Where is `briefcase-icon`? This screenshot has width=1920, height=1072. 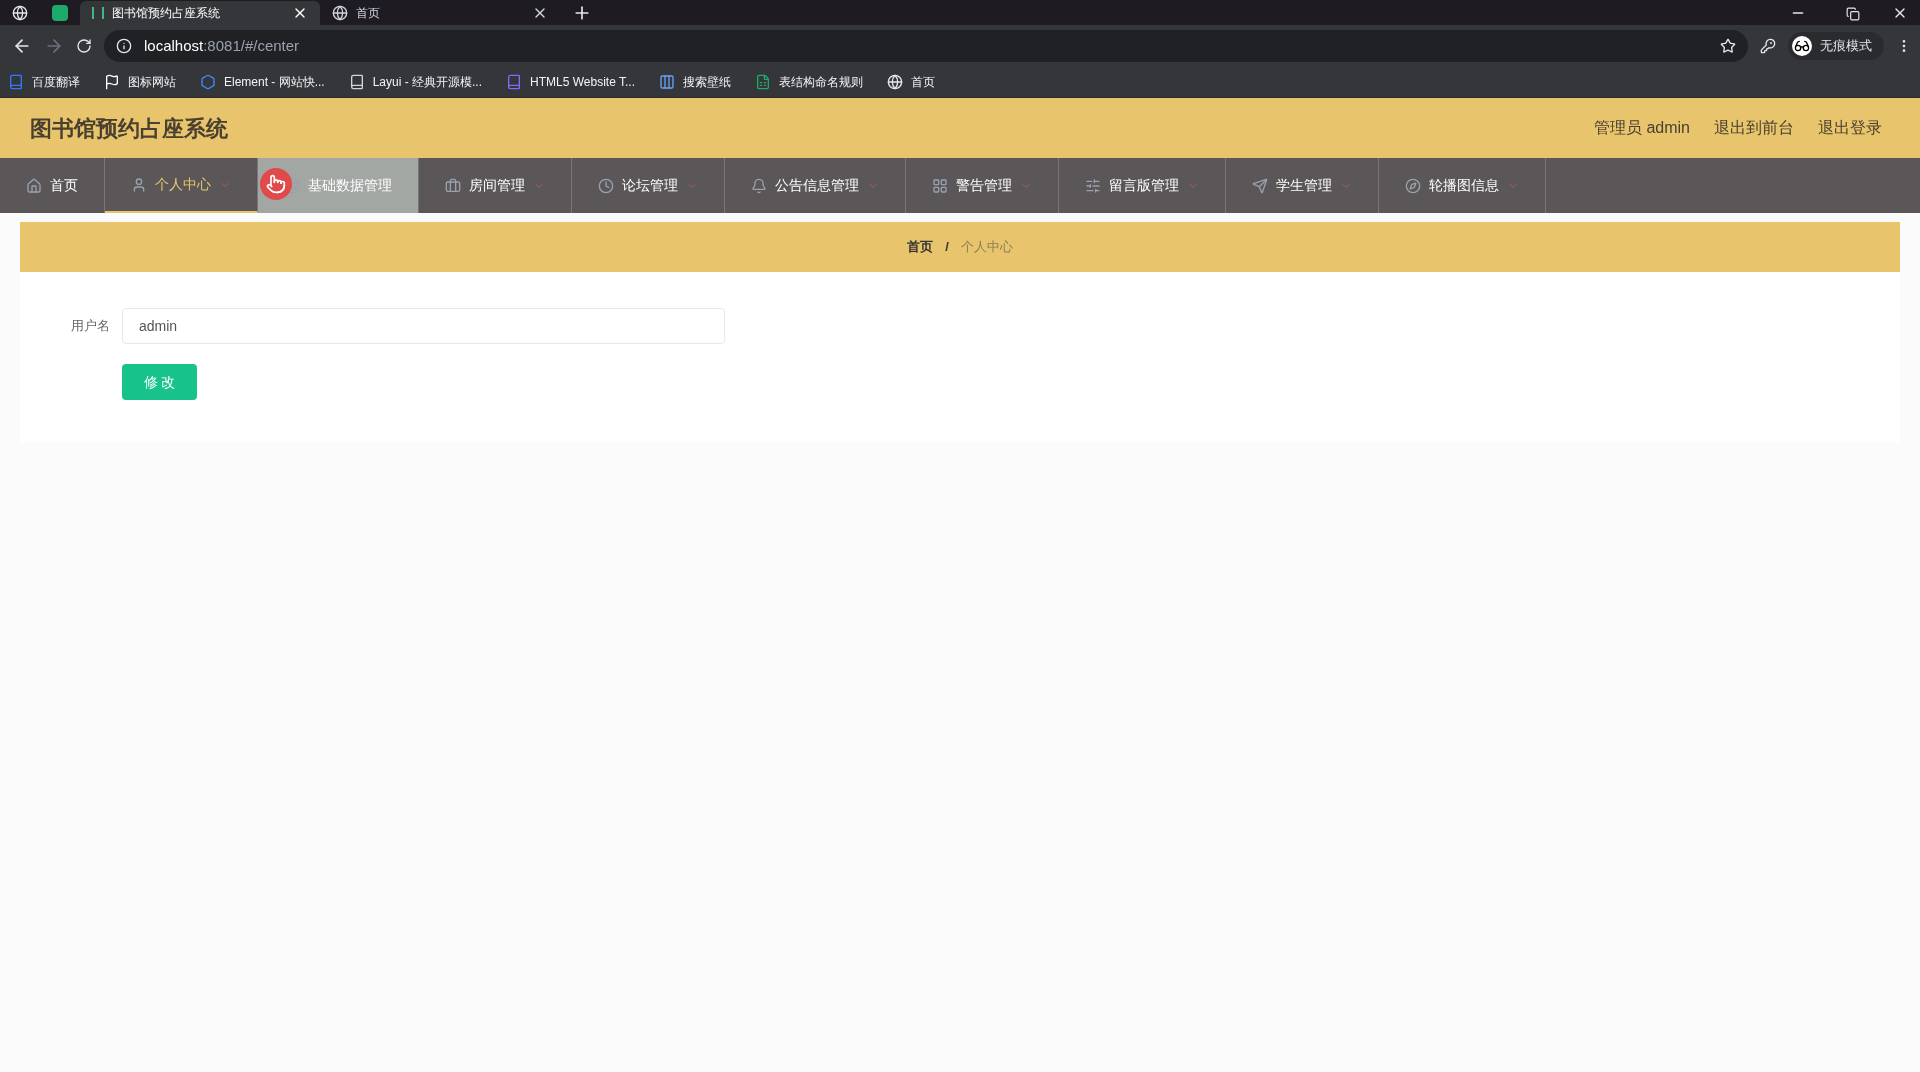 briefcase-icon is located at coordinates (453, 185).